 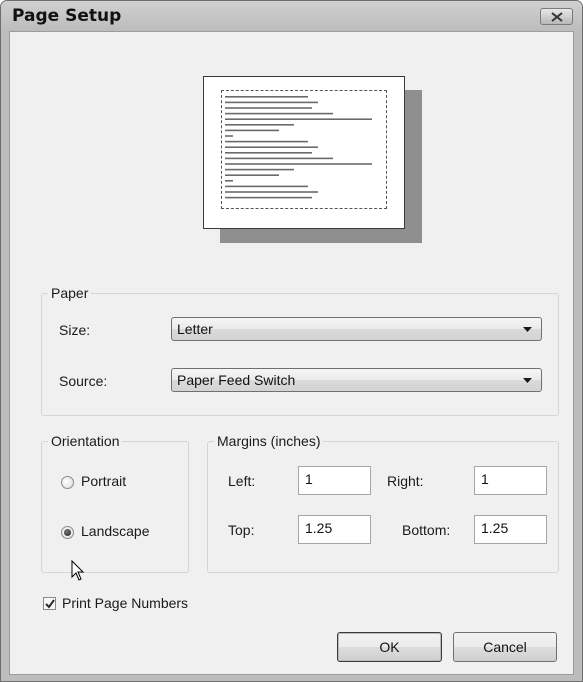 What do you see at coordinates (75, 330) in the screenshot?
I see `size-label: Size:` at bounding box center [75, 330].